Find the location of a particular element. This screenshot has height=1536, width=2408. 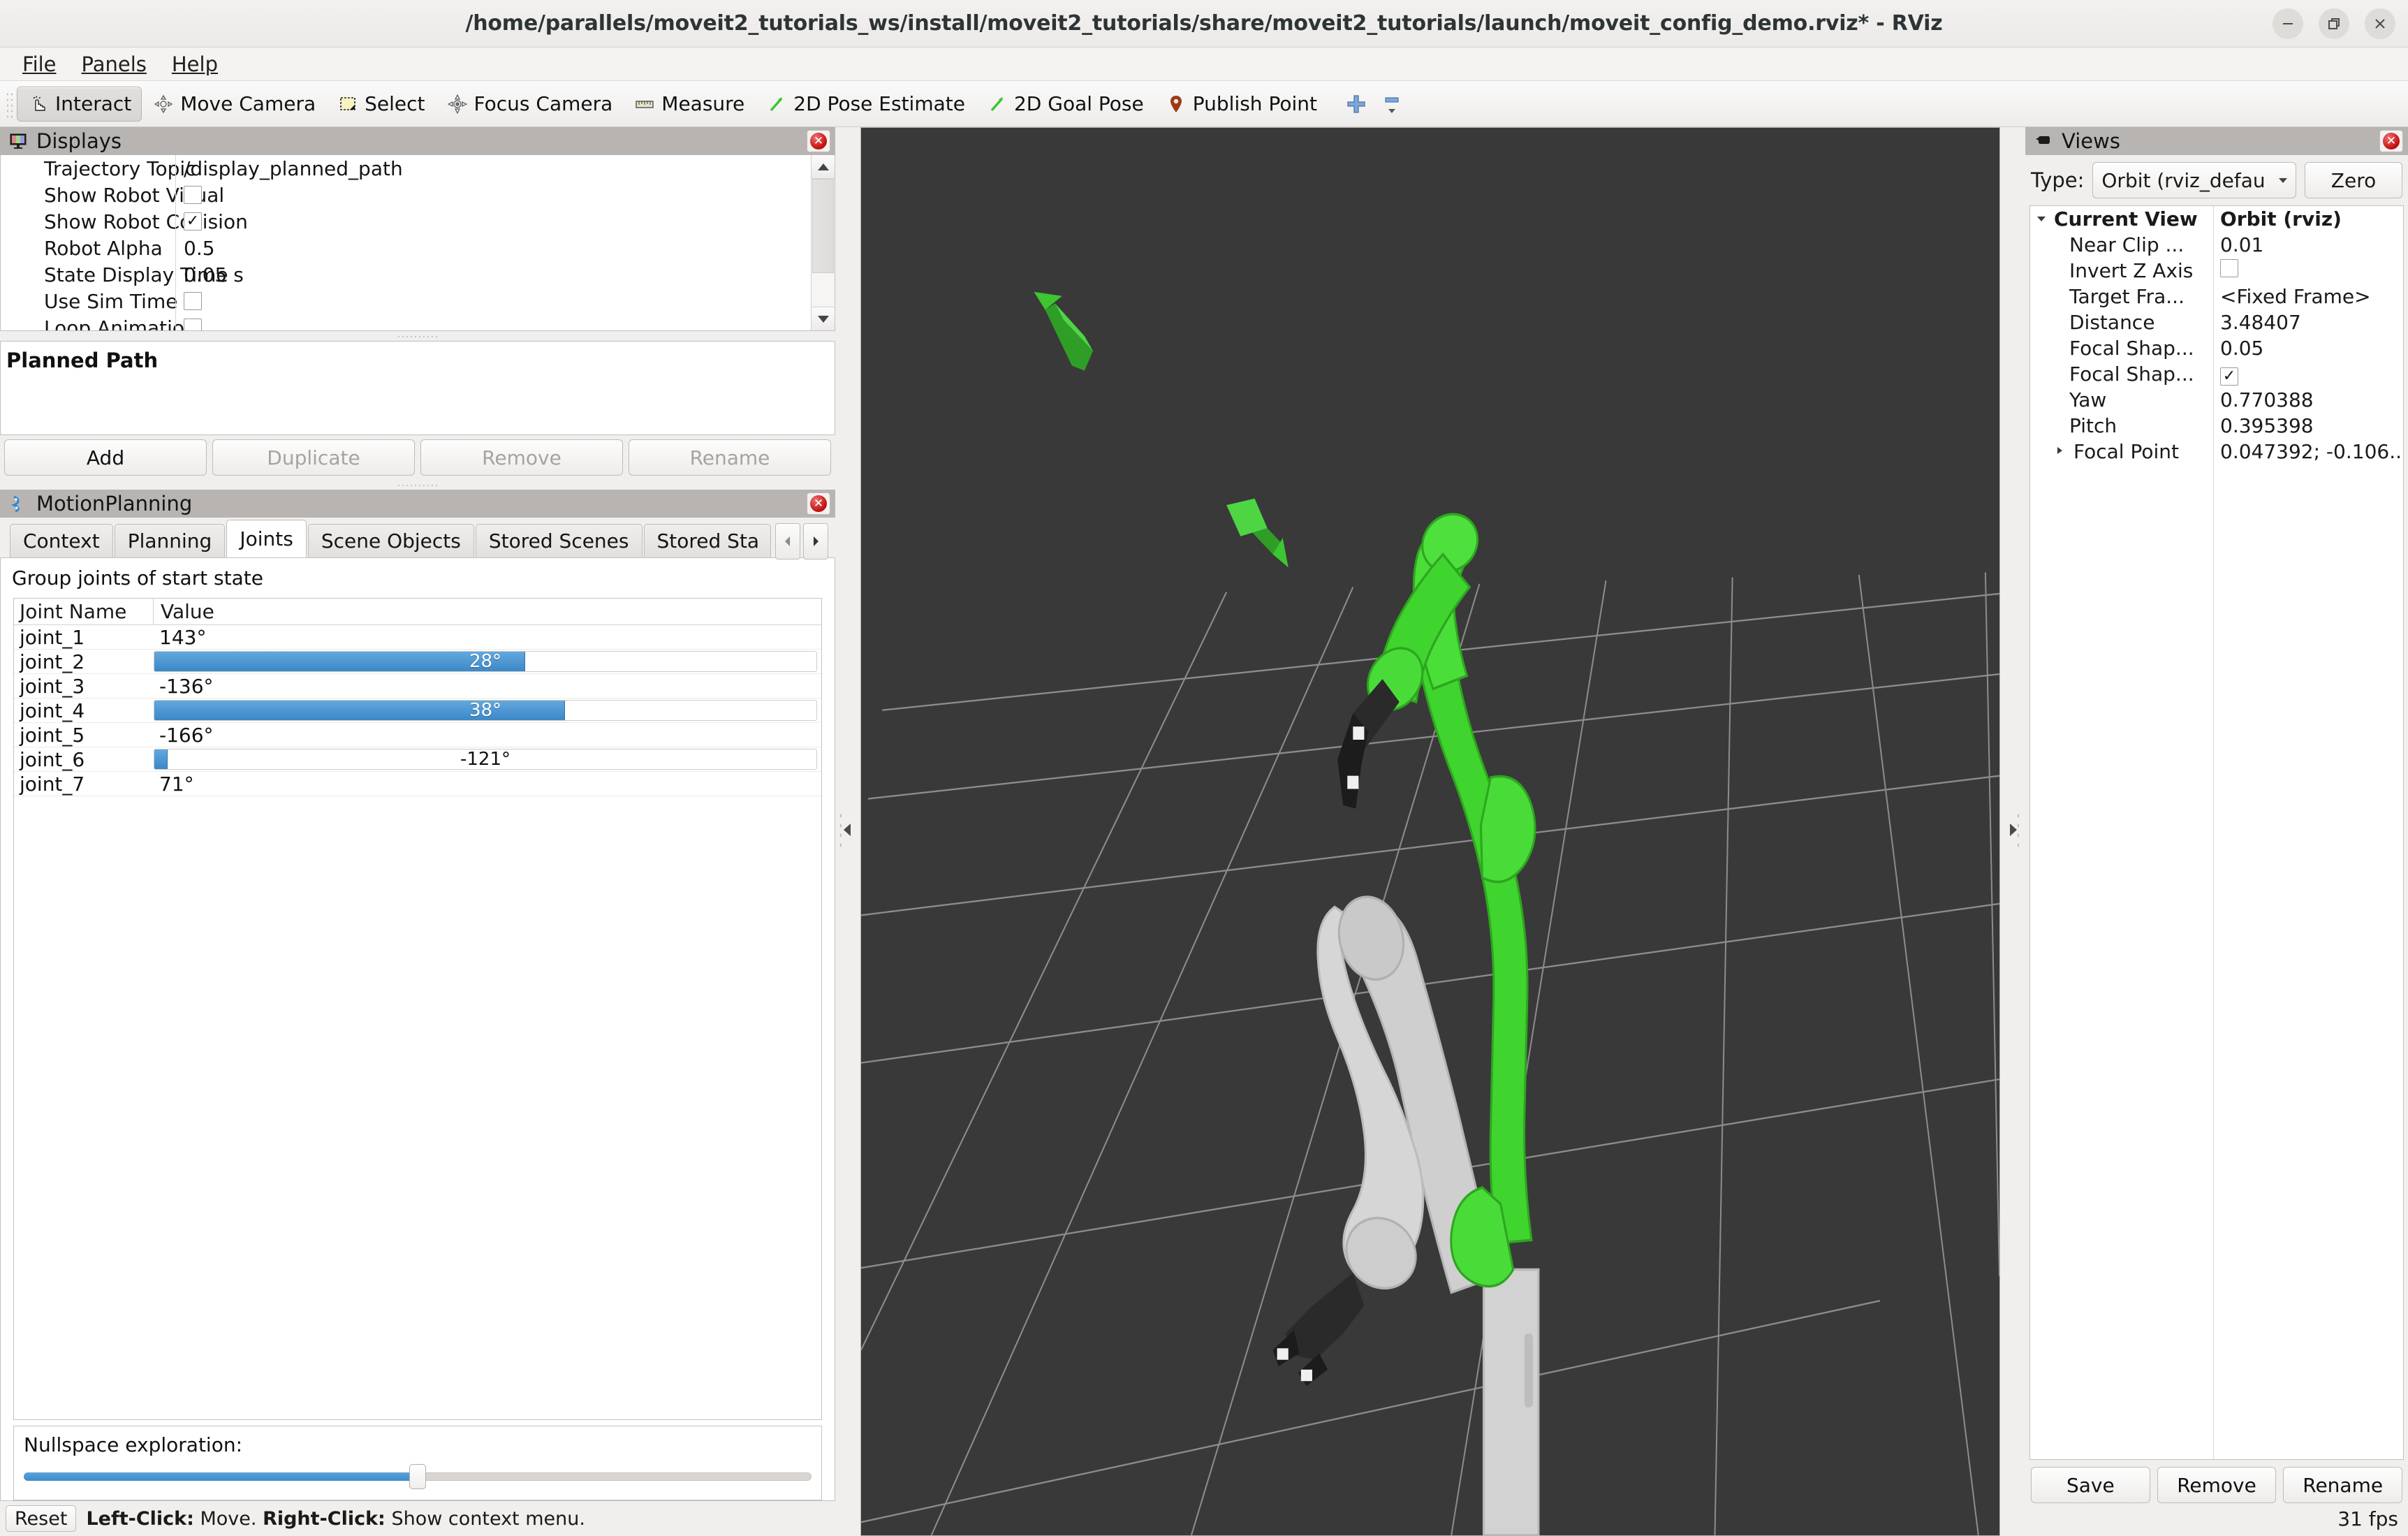

rename-view-button: Rename is located at coordinates (2343, 1485).